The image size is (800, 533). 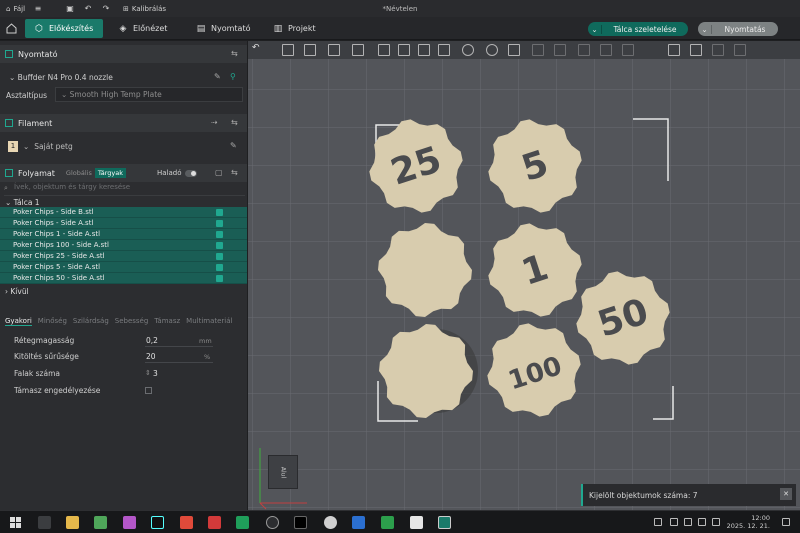 I want to click on split-icon, so click(x=404, y=50).